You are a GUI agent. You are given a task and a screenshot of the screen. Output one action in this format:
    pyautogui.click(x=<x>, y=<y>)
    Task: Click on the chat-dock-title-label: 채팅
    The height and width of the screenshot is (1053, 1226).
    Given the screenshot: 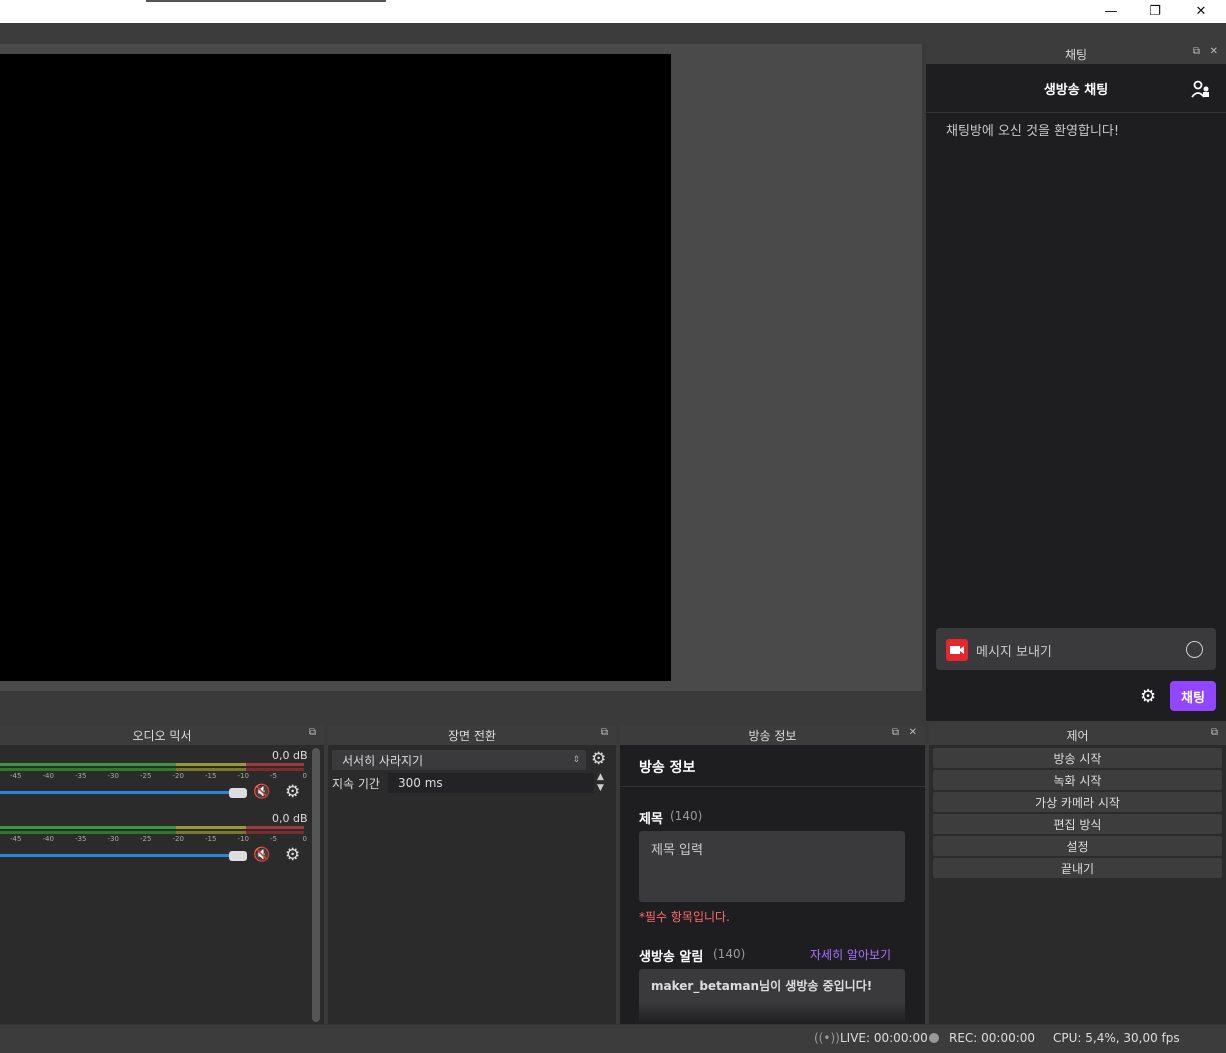 What is the action you would take?
    pyautogui.click(x=1076, y=54)
    